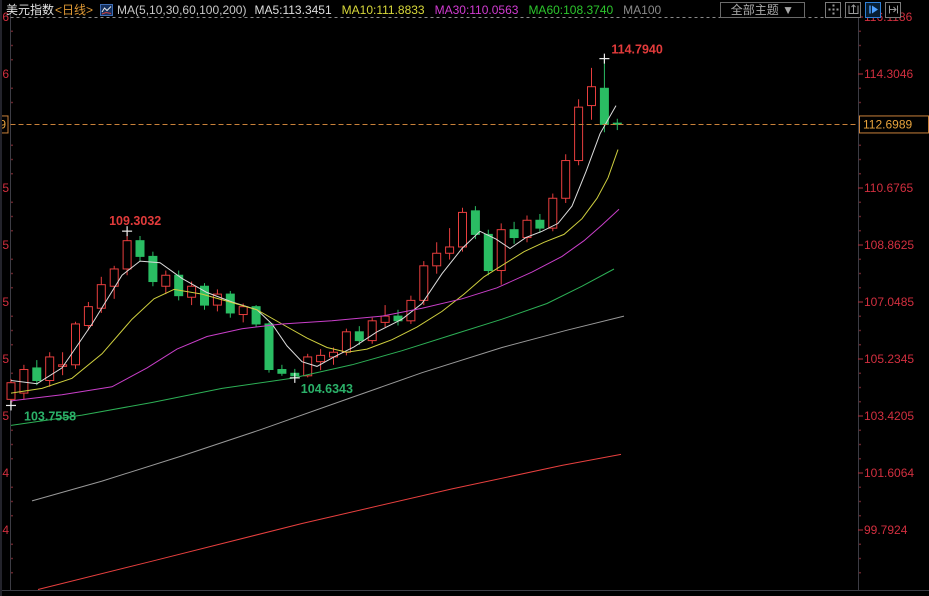  I want to click on auto-scroll-play-icon, so click(873, 9).